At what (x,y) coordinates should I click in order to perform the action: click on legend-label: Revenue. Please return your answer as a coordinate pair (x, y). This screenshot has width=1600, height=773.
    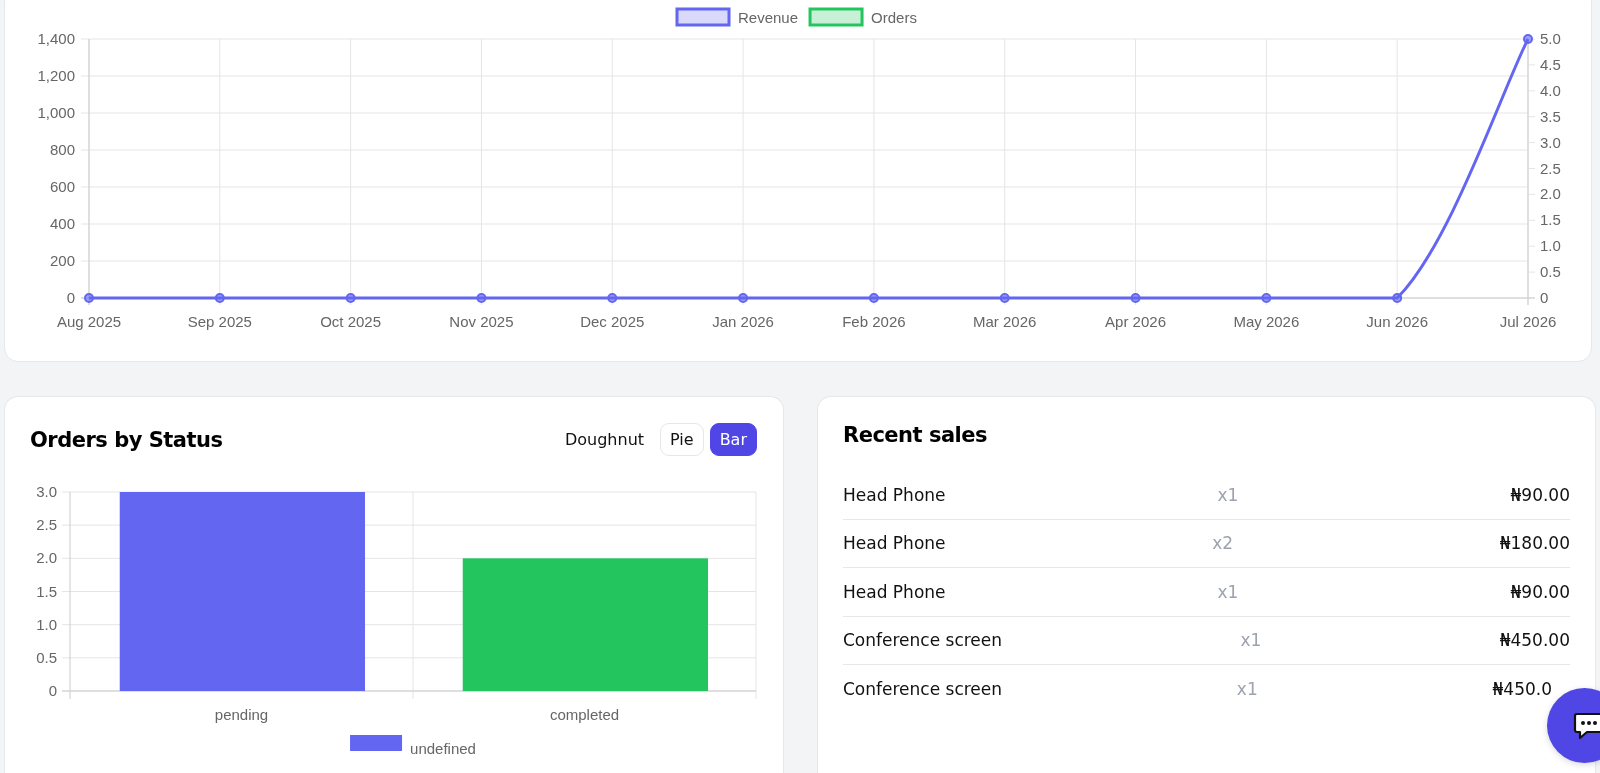
    Looking at the image, I should click on (768, 17).